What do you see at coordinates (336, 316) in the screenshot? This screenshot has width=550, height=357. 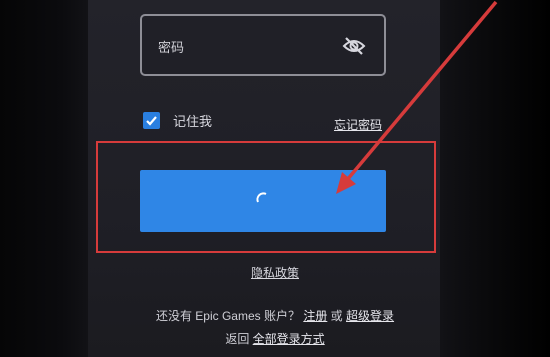 I see `signup-or: 或` at bounding box center [336, 316].